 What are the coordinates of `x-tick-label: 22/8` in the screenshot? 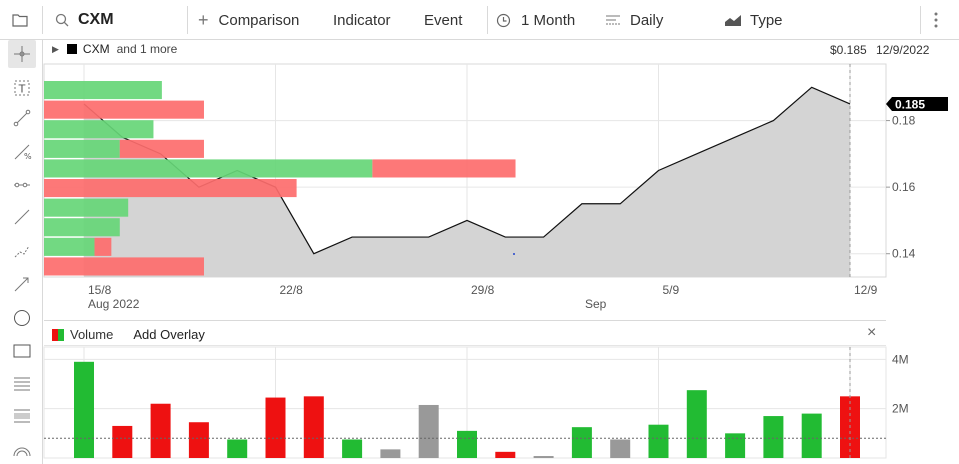 It's located at (292, 290).